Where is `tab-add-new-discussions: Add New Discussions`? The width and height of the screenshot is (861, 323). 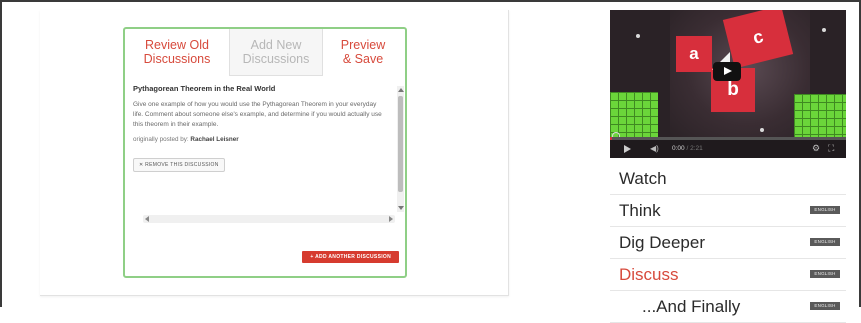
tab-add-new-discussions: Add New Discussions is located at coordinates (276, 52).